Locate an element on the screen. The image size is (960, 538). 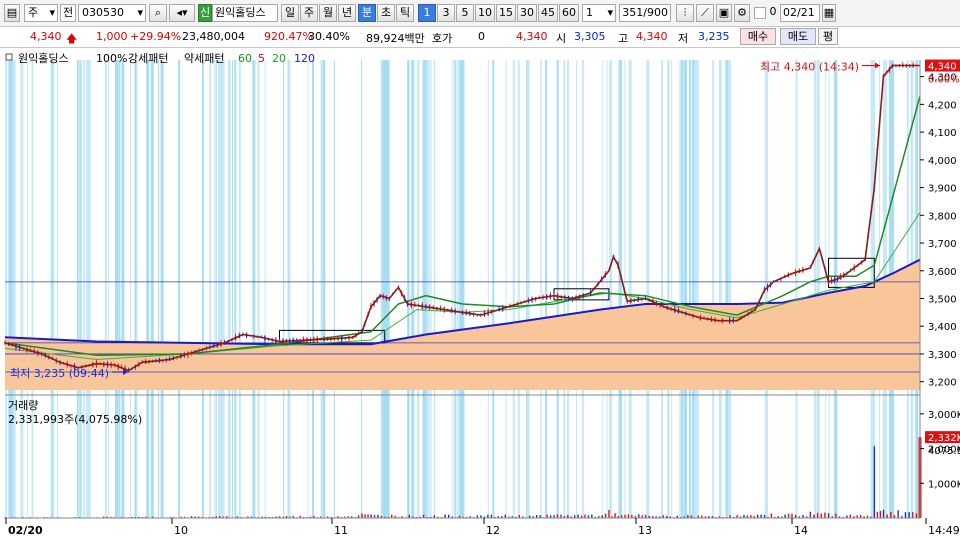
period-button-second: 초 is located at coordinates (386, 13).